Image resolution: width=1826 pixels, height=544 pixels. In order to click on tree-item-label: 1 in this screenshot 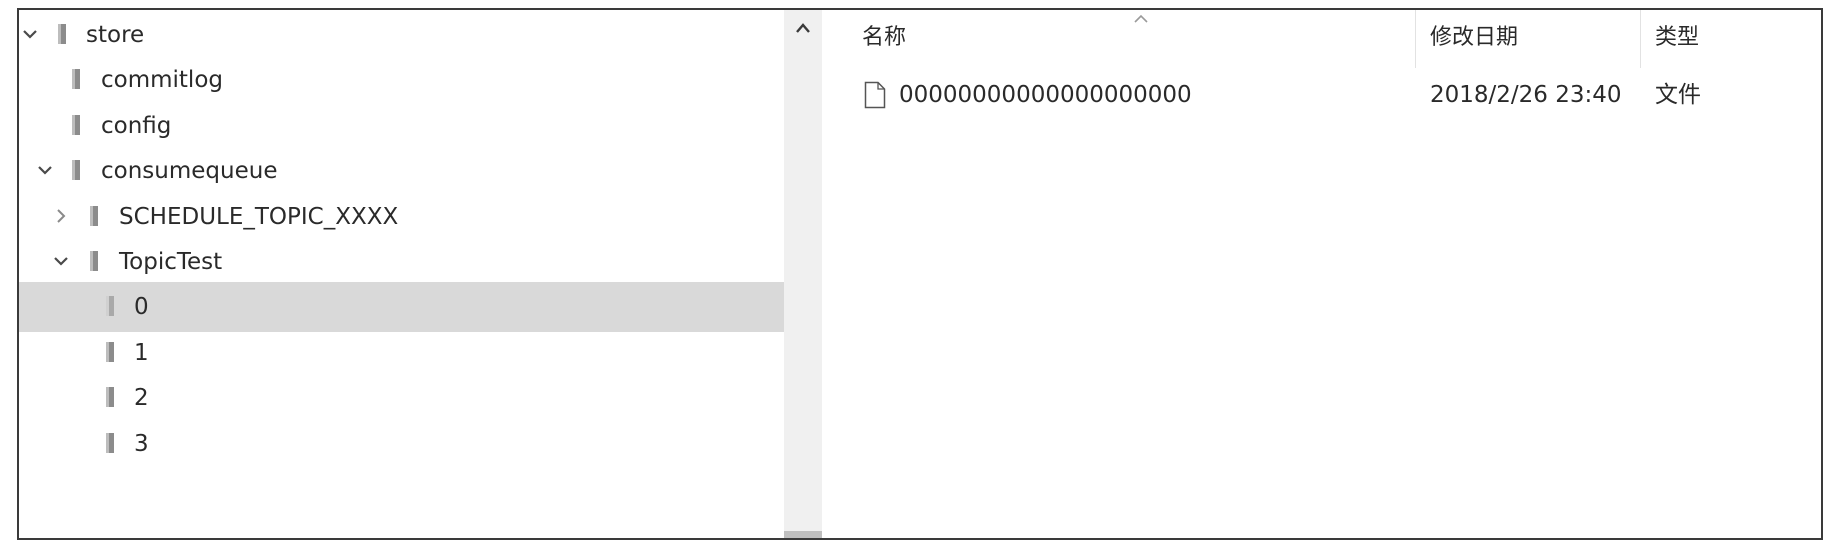, I will do `click(141, 353)`.